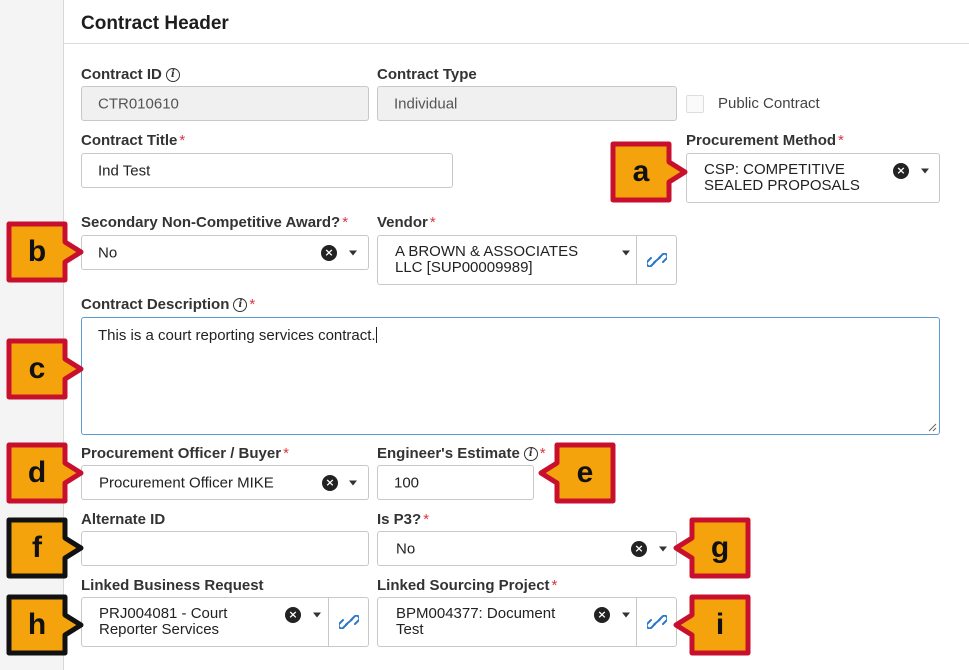 The image size is (969, 670). What do you see at coordinates (455, 482) in the screenshot?
I see `estimate-input: 100` at bounding box center [455, 482].